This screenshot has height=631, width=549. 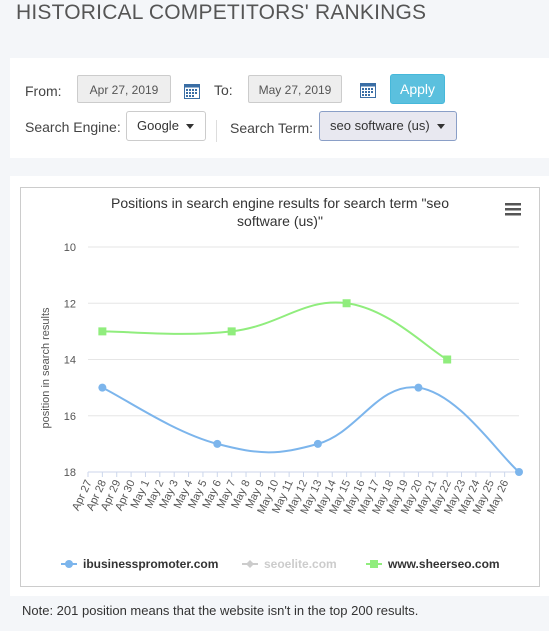 I want to click on from-date-input: Apr 27, 2019, so click(x=124, y=89).